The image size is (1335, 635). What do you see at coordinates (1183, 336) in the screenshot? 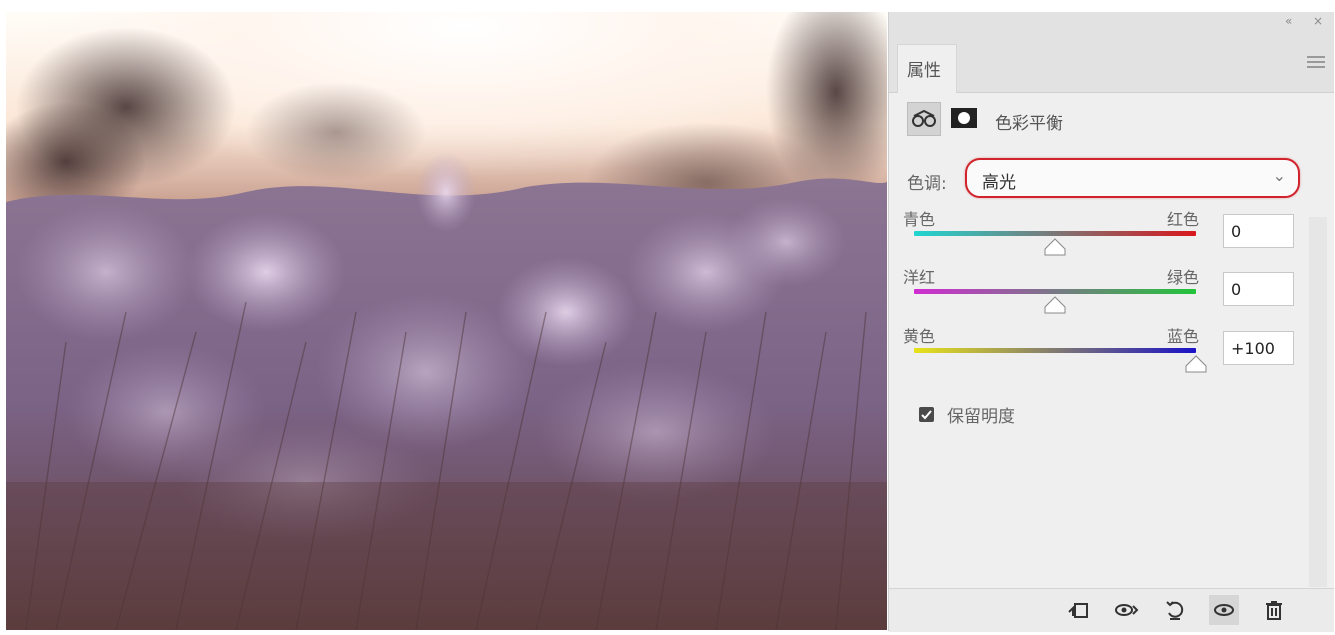
I see `slider-blue-label: 蓝色` at bounding box center [1183, 336].